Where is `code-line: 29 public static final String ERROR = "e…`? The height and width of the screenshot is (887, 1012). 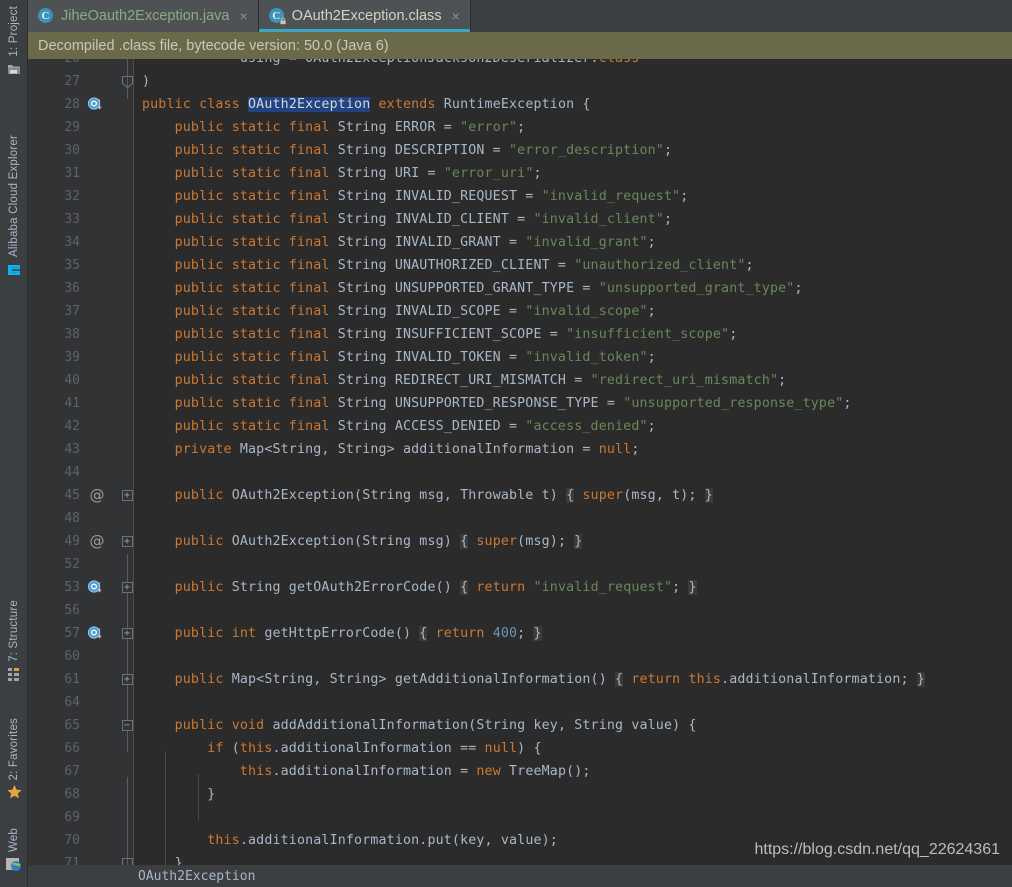 code-line: 29 public static final String ERROR = "e… is located at coordinates (520, 127).